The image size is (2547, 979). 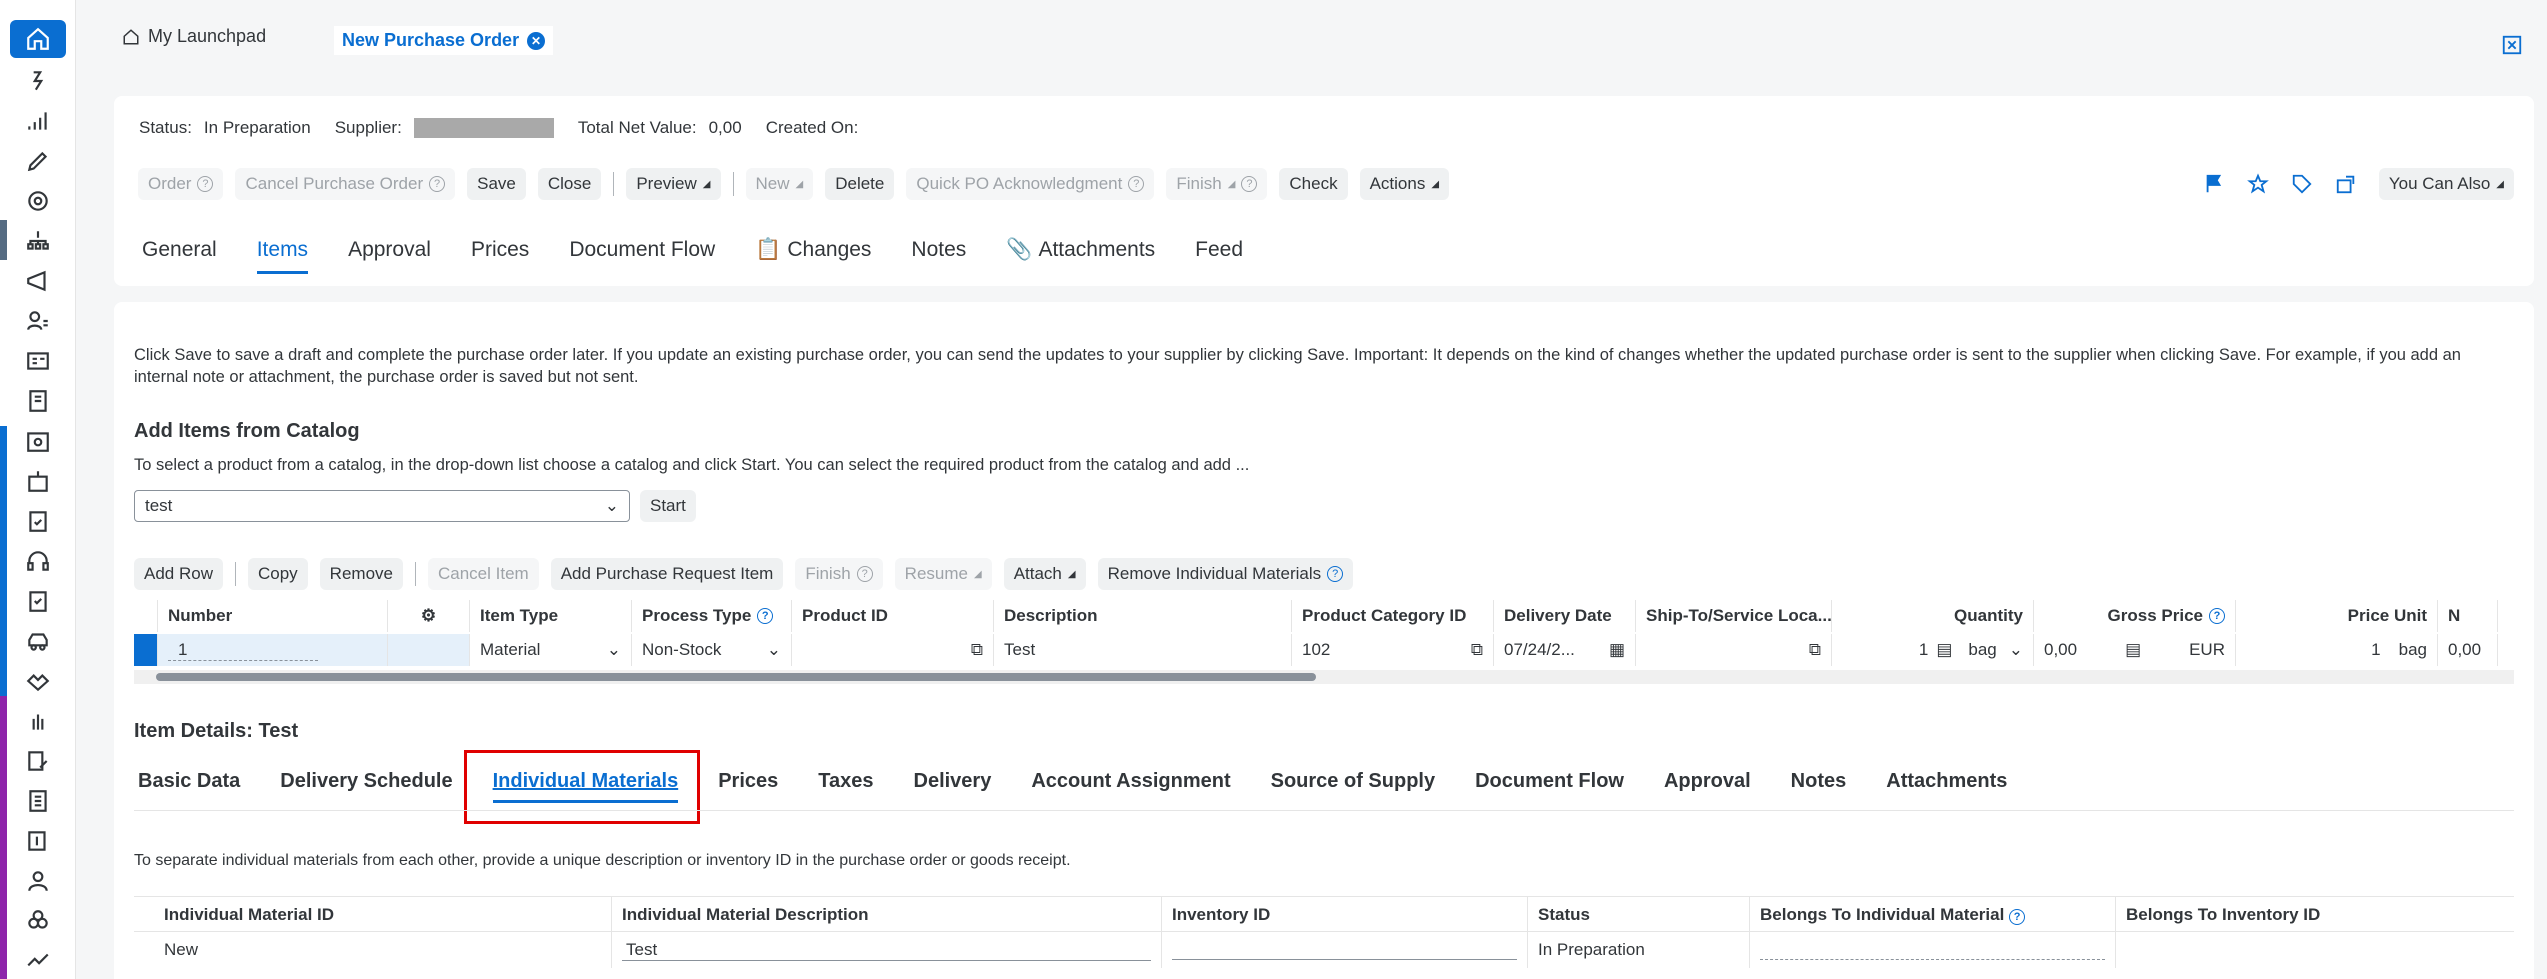 What do you see at coordinates (189, 788) in the screenshot?
I see `tab-basic-data: Basic Data` at bounding box center [189, 788].